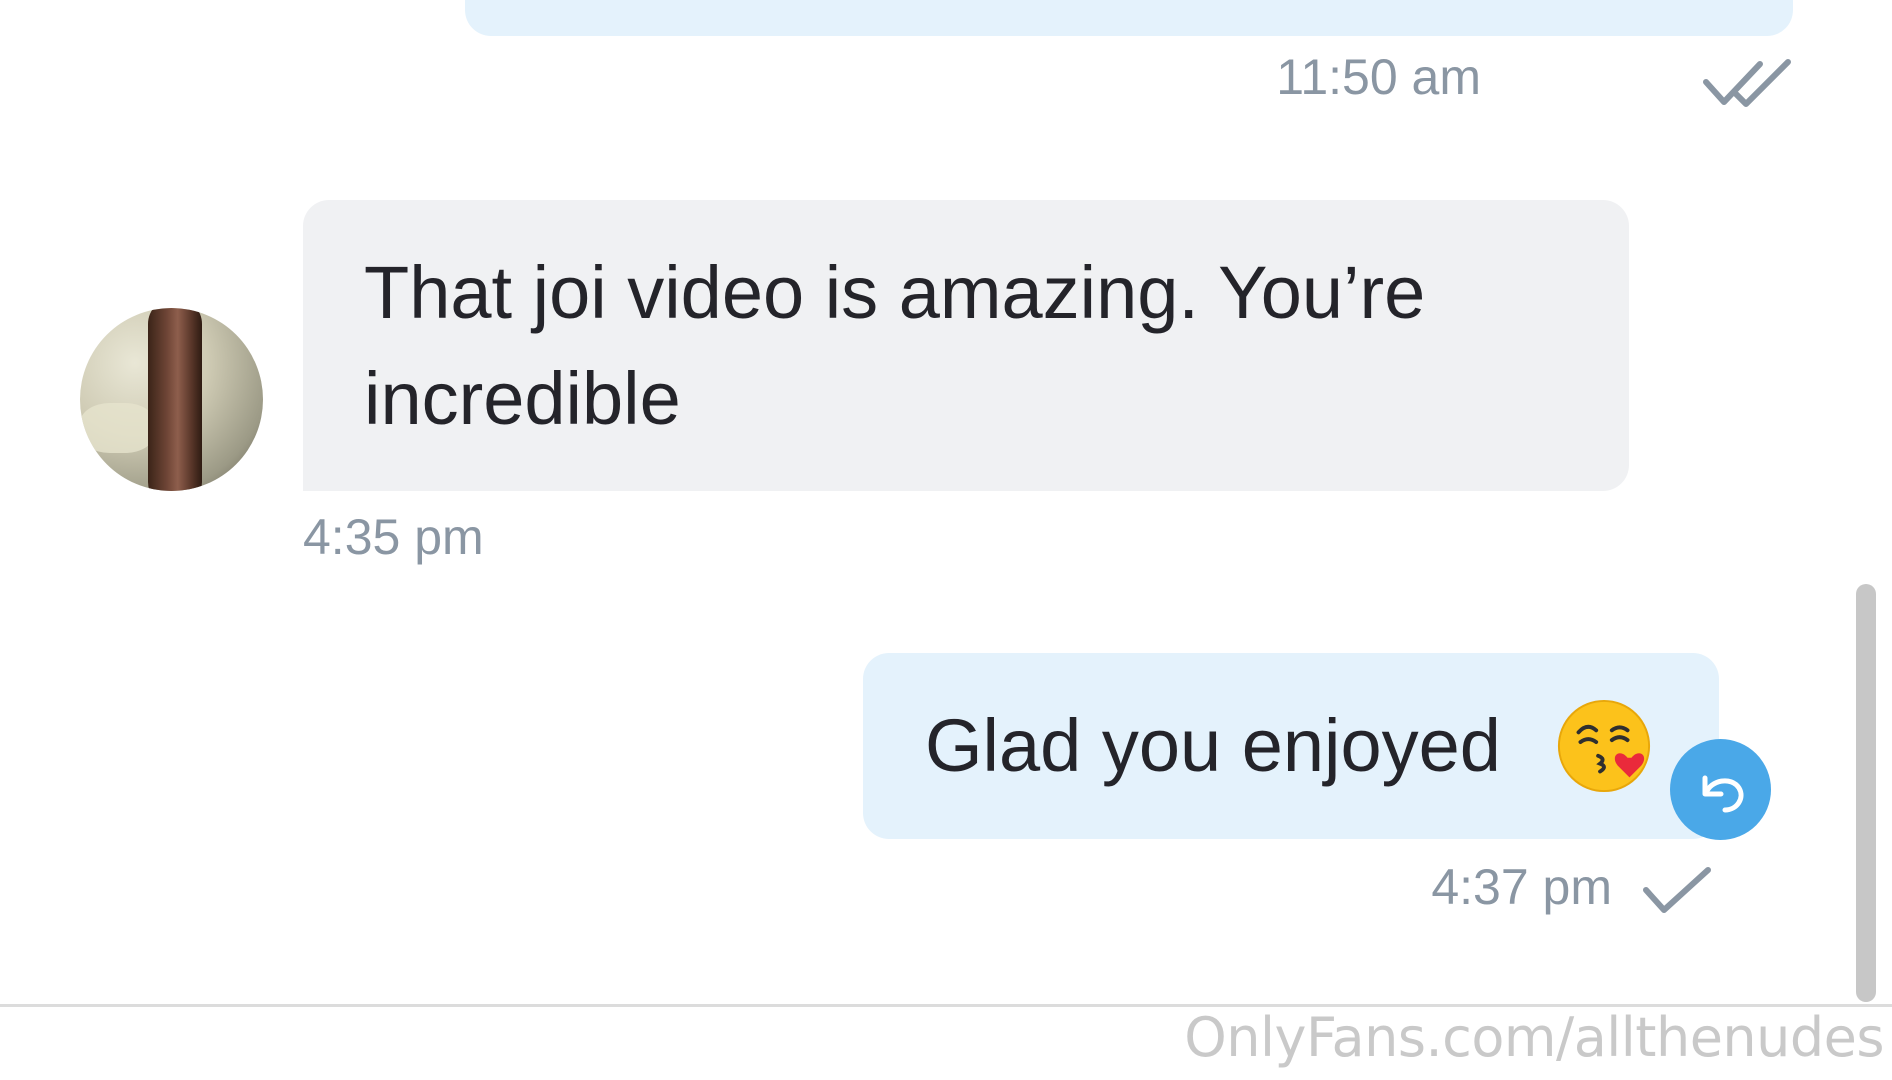 This screenshot has width=1892, height=1080. I want to click on watermark: OnlyFans.com/allthenudes, so click(1534, 1037).